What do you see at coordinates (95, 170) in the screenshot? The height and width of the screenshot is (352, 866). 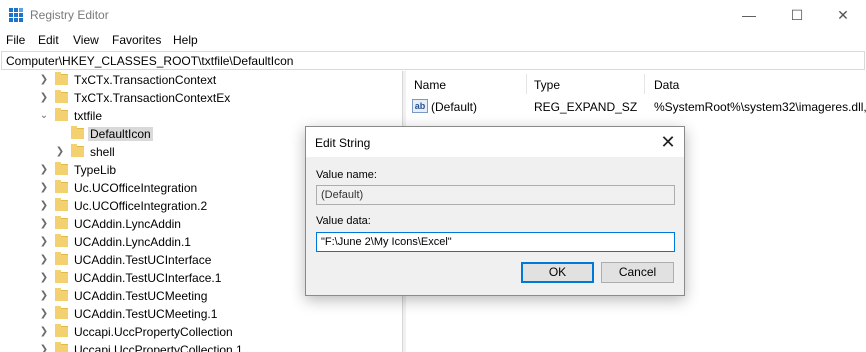 I see `tree-item-label: TypeLib` at bounding box center [95, 170].